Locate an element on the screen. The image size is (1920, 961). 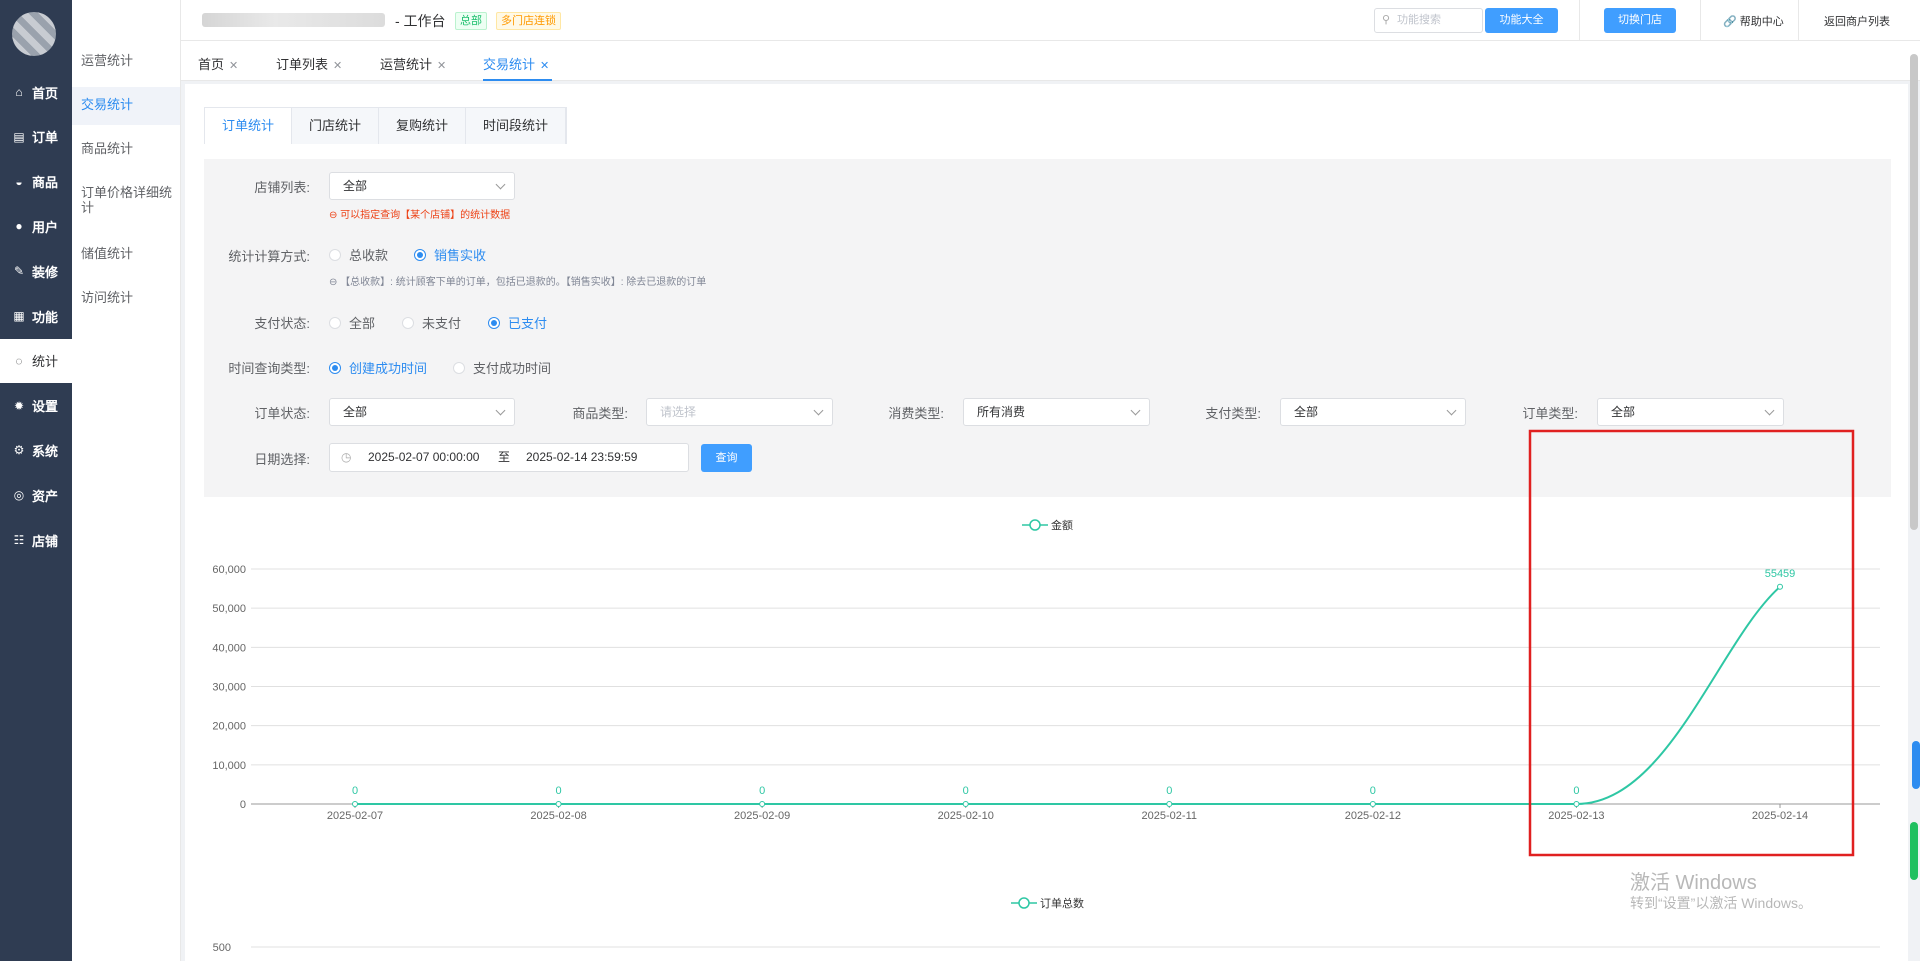
data-label: 55459 is located at coordinates (1780, 574).